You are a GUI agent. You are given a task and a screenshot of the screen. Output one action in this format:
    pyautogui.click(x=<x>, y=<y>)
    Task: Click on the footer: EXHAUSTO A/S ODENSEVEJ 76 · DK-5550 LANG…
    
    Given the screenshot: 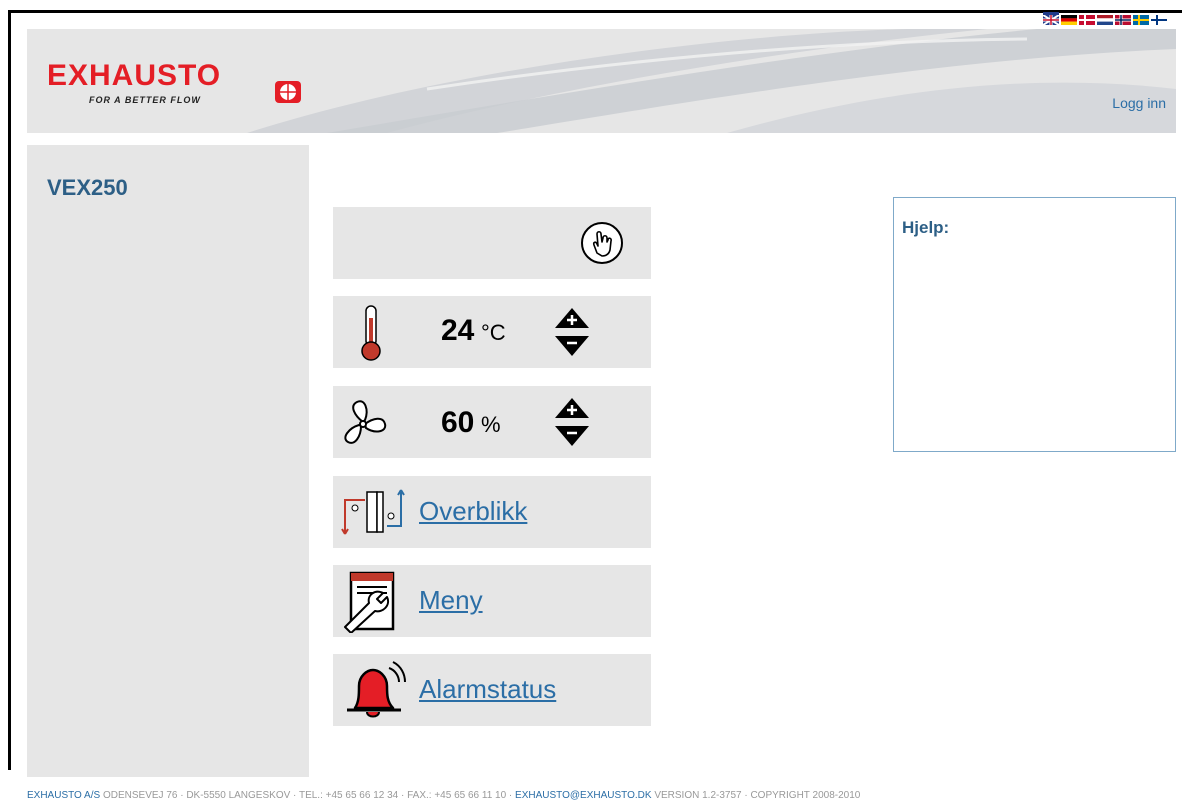 What is the action you would take?
    pyautogui.click(x=443, y=795)
    